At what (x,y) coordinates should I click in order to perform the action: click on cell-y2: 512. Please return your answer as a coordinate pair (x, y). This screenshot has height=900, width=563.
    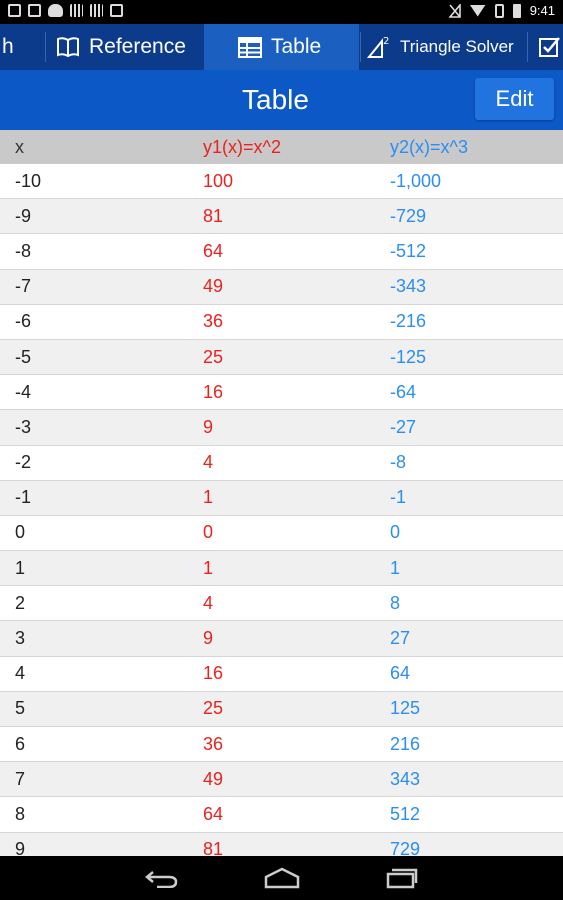
    Looking at the image, I should click on (405, 813).